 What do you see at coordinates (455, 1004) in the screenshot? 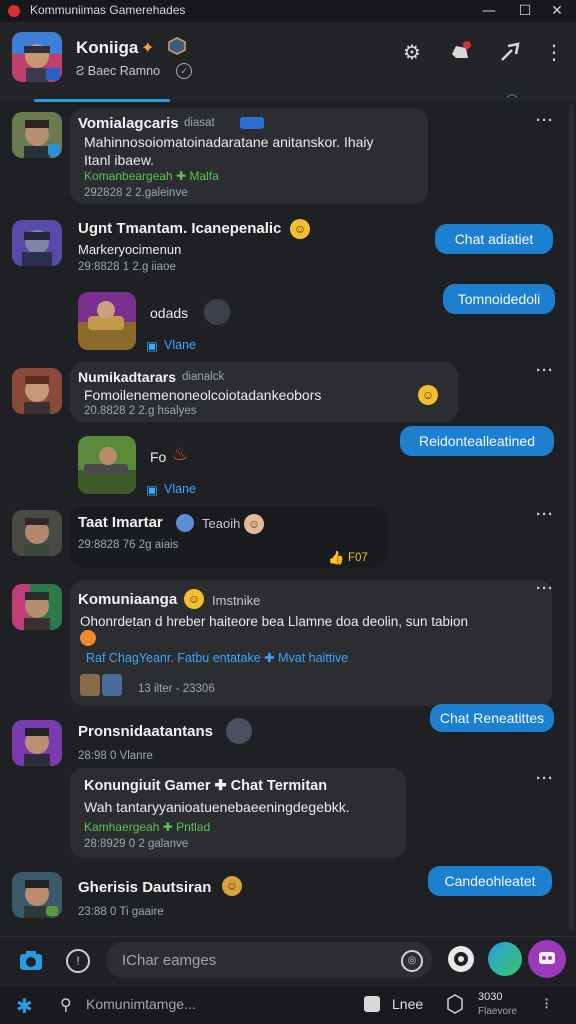
I see `cube-icon` at bounding box center [455, 1004].